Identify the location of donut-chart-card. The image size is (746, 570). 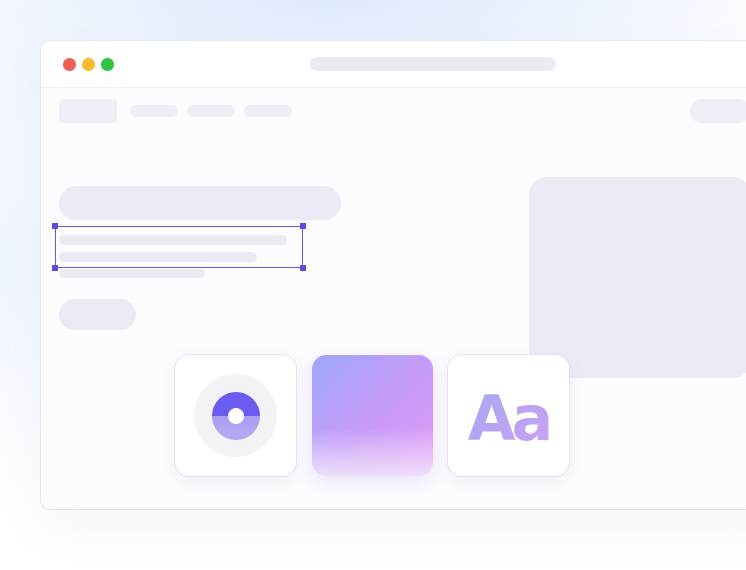
(235, 415).